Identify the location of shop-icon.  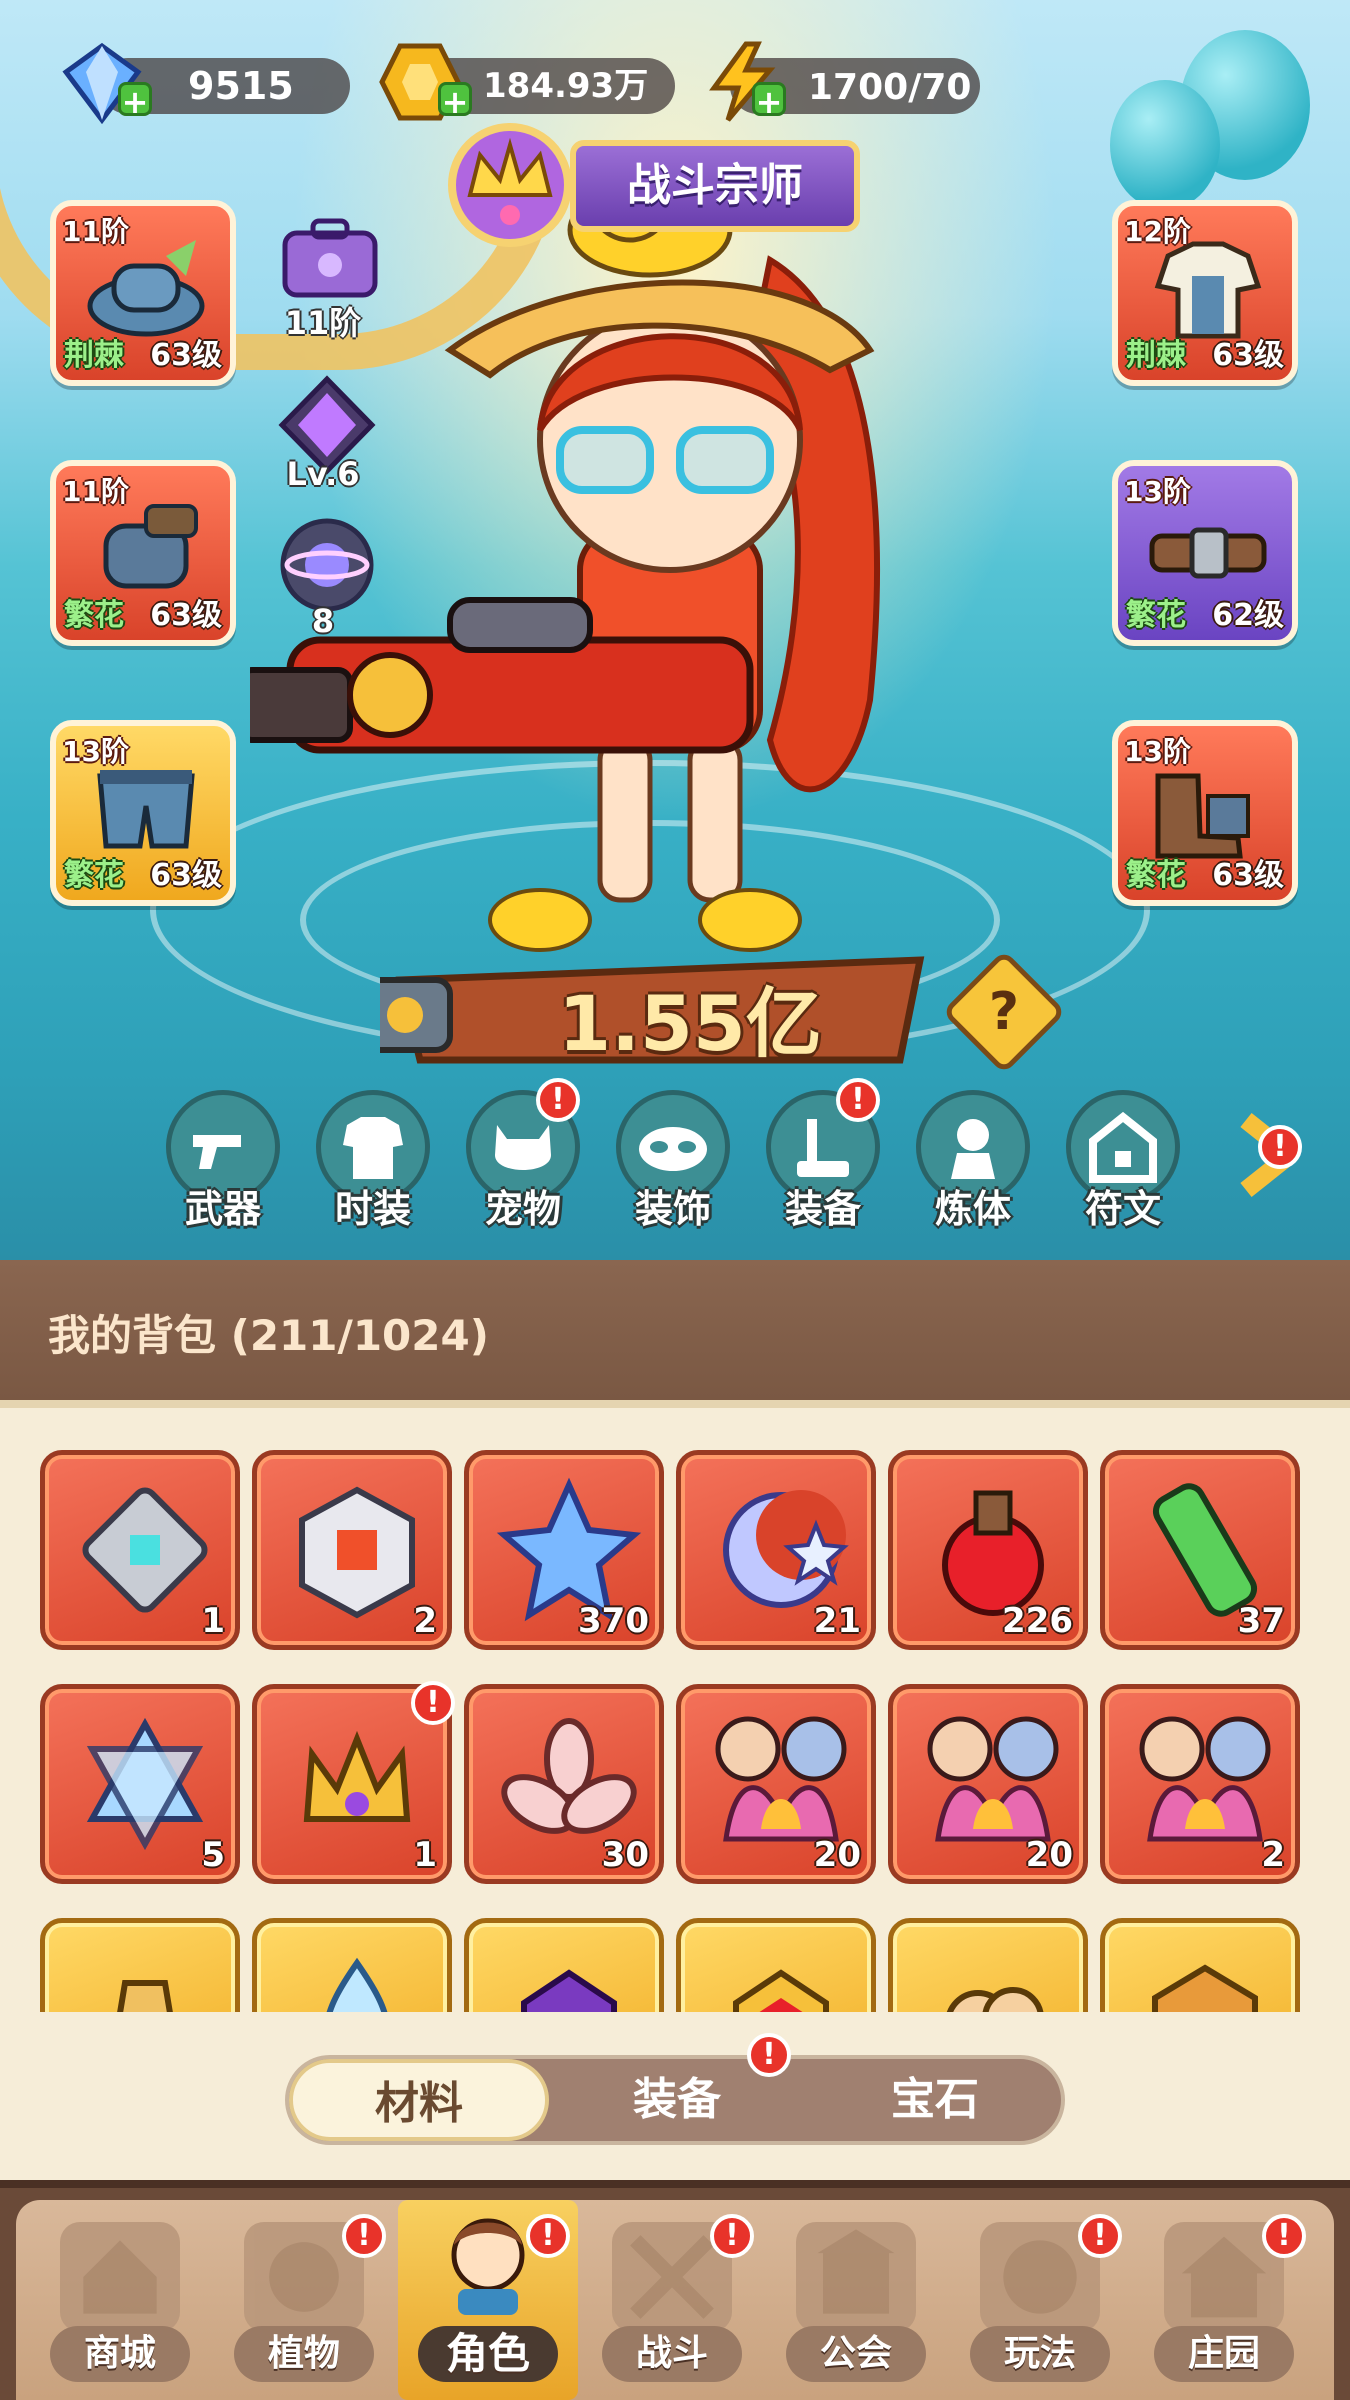
(120, 2277).